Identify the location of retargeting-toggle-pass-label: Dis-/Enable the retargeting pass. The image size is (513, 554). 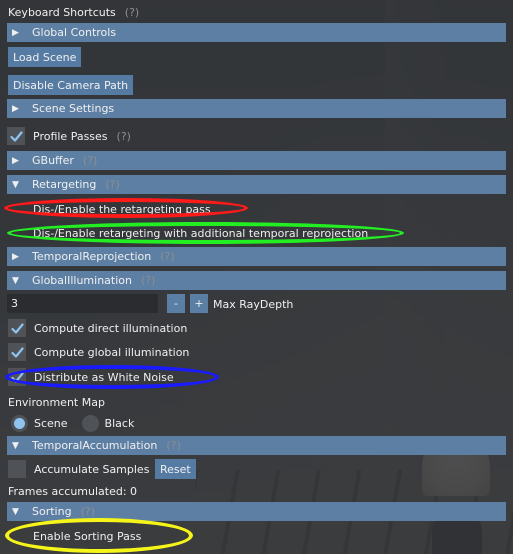
(122, 209).